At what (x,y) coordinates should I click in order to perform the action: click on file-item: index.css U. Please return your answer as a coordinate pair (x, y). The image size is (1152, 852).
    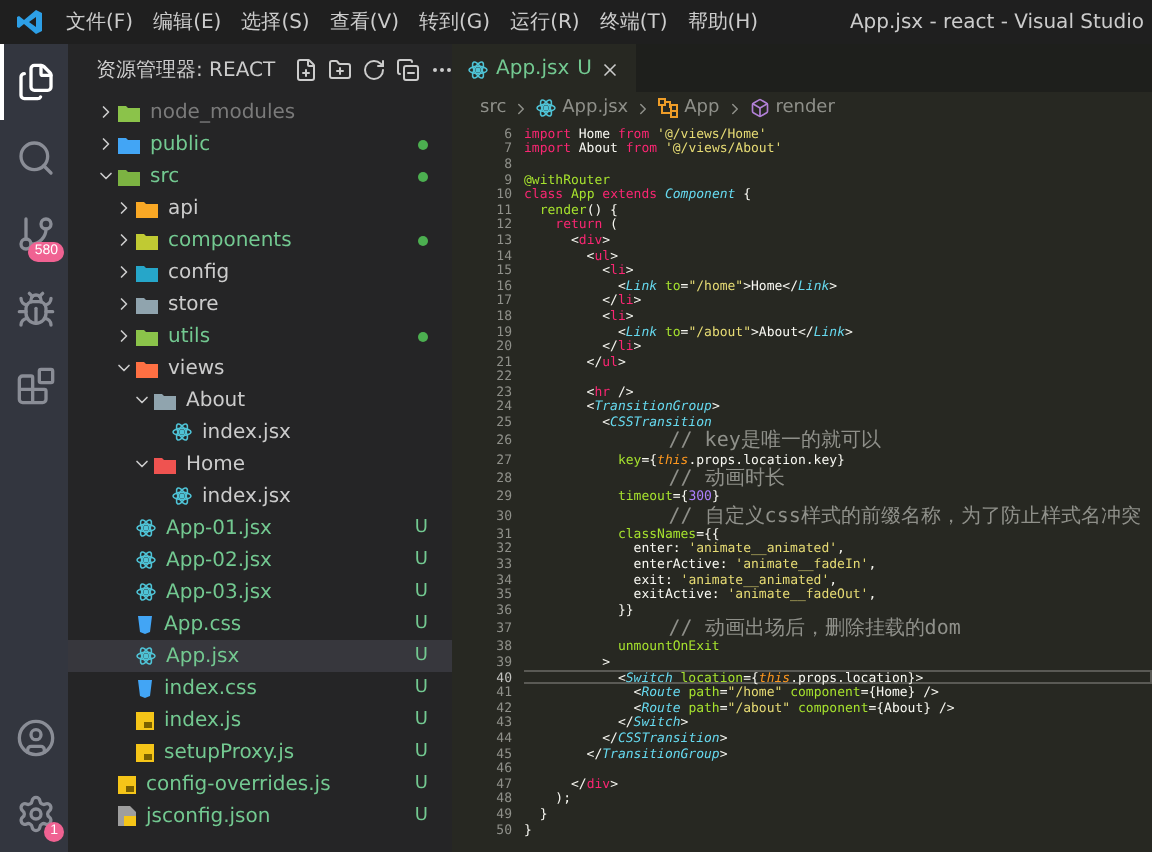
    Looking at the image, I should click on (260, 688).